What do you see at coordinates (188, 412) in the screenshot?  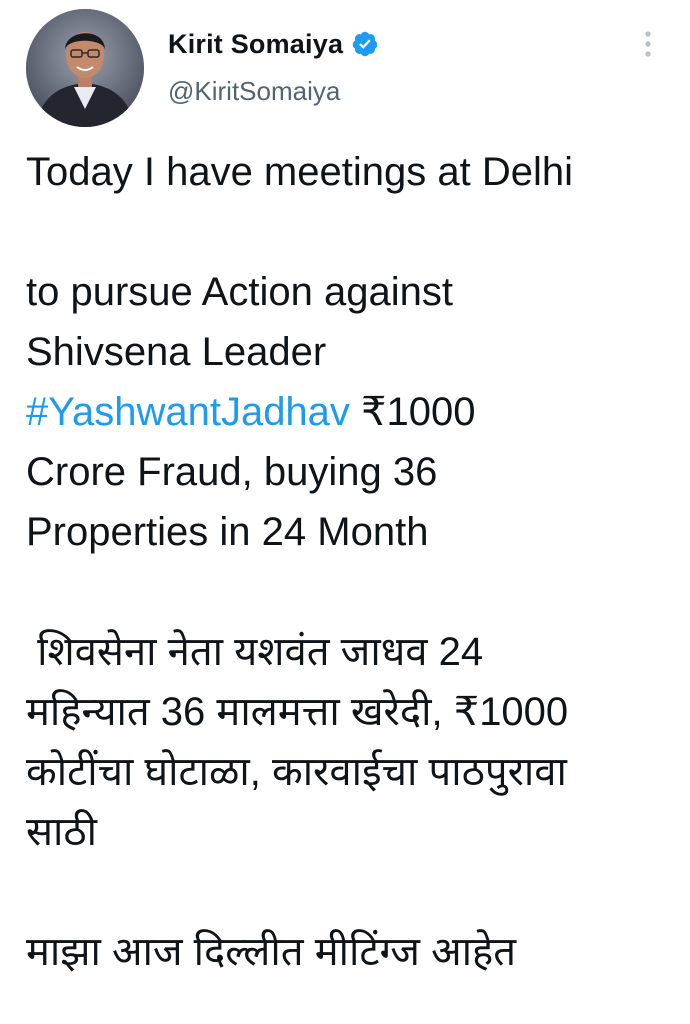 I see `hashtag-link: #YashwantJadhav` at bounding box center [188, 412].